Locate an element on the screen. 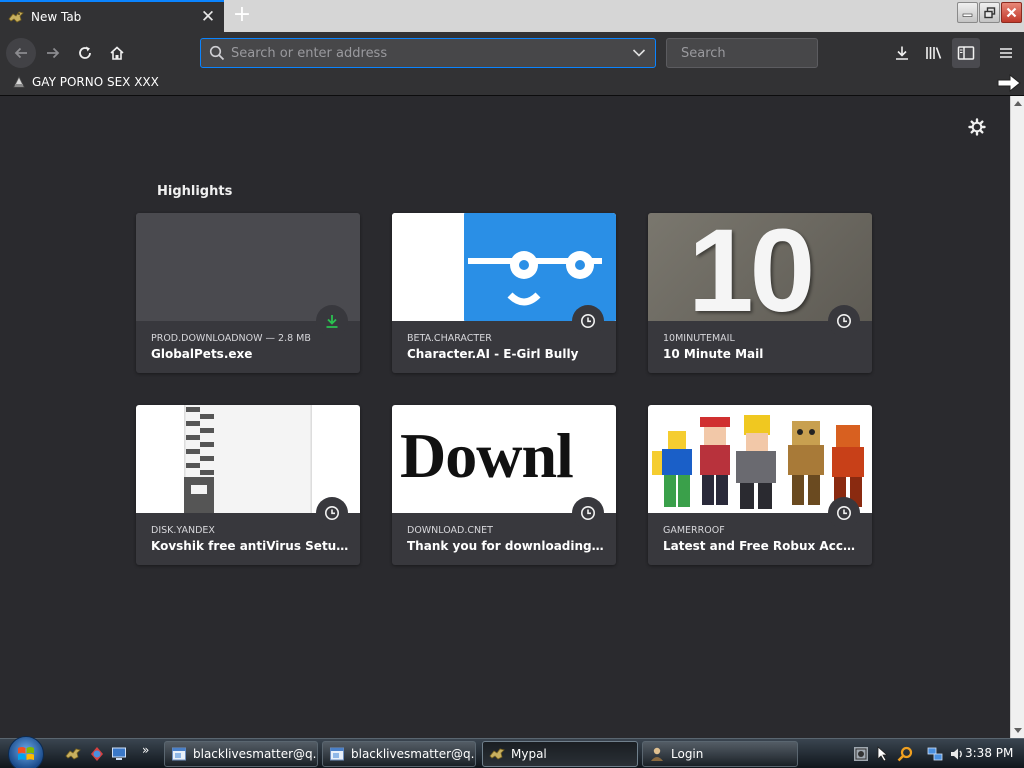  quicklaunch-mypal is located at coordinates (73, 754).